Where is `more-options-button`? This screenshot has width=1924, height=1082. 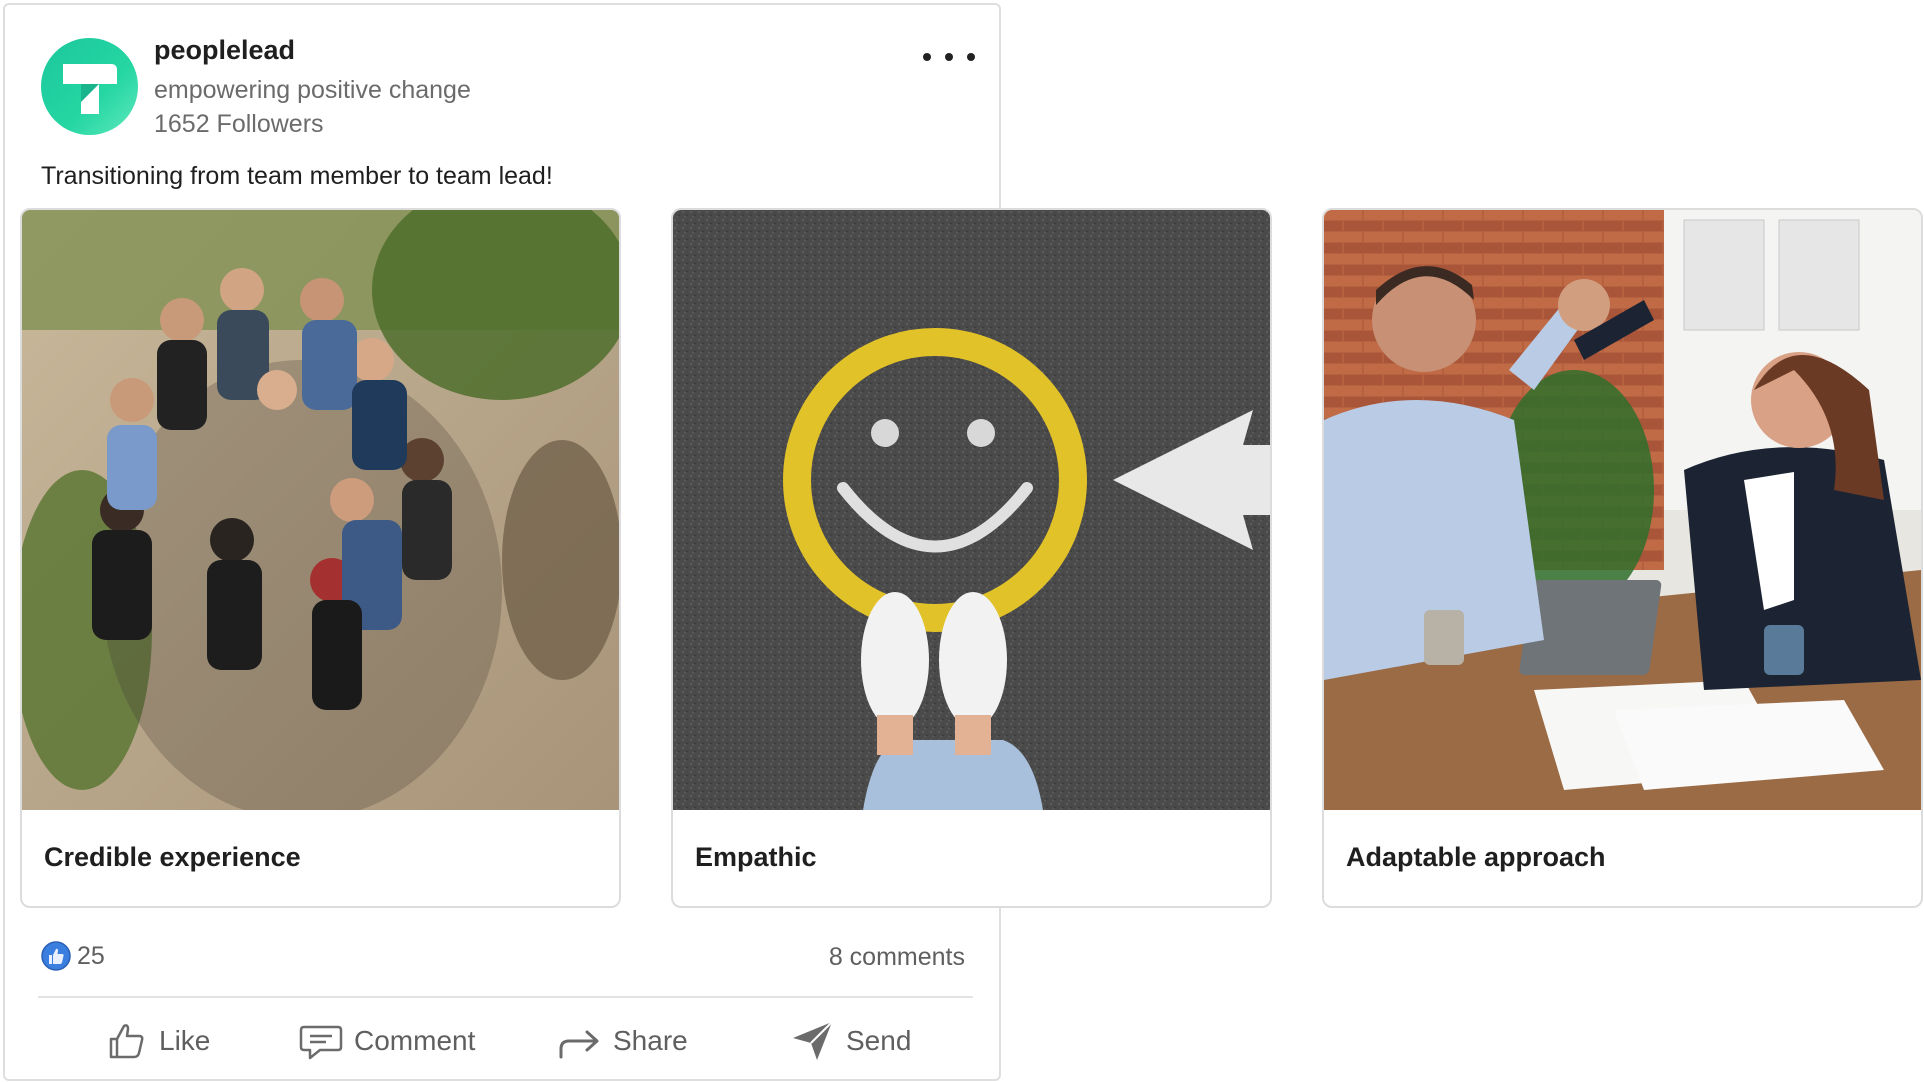
more-options-button is located at coordinates (949, 57).